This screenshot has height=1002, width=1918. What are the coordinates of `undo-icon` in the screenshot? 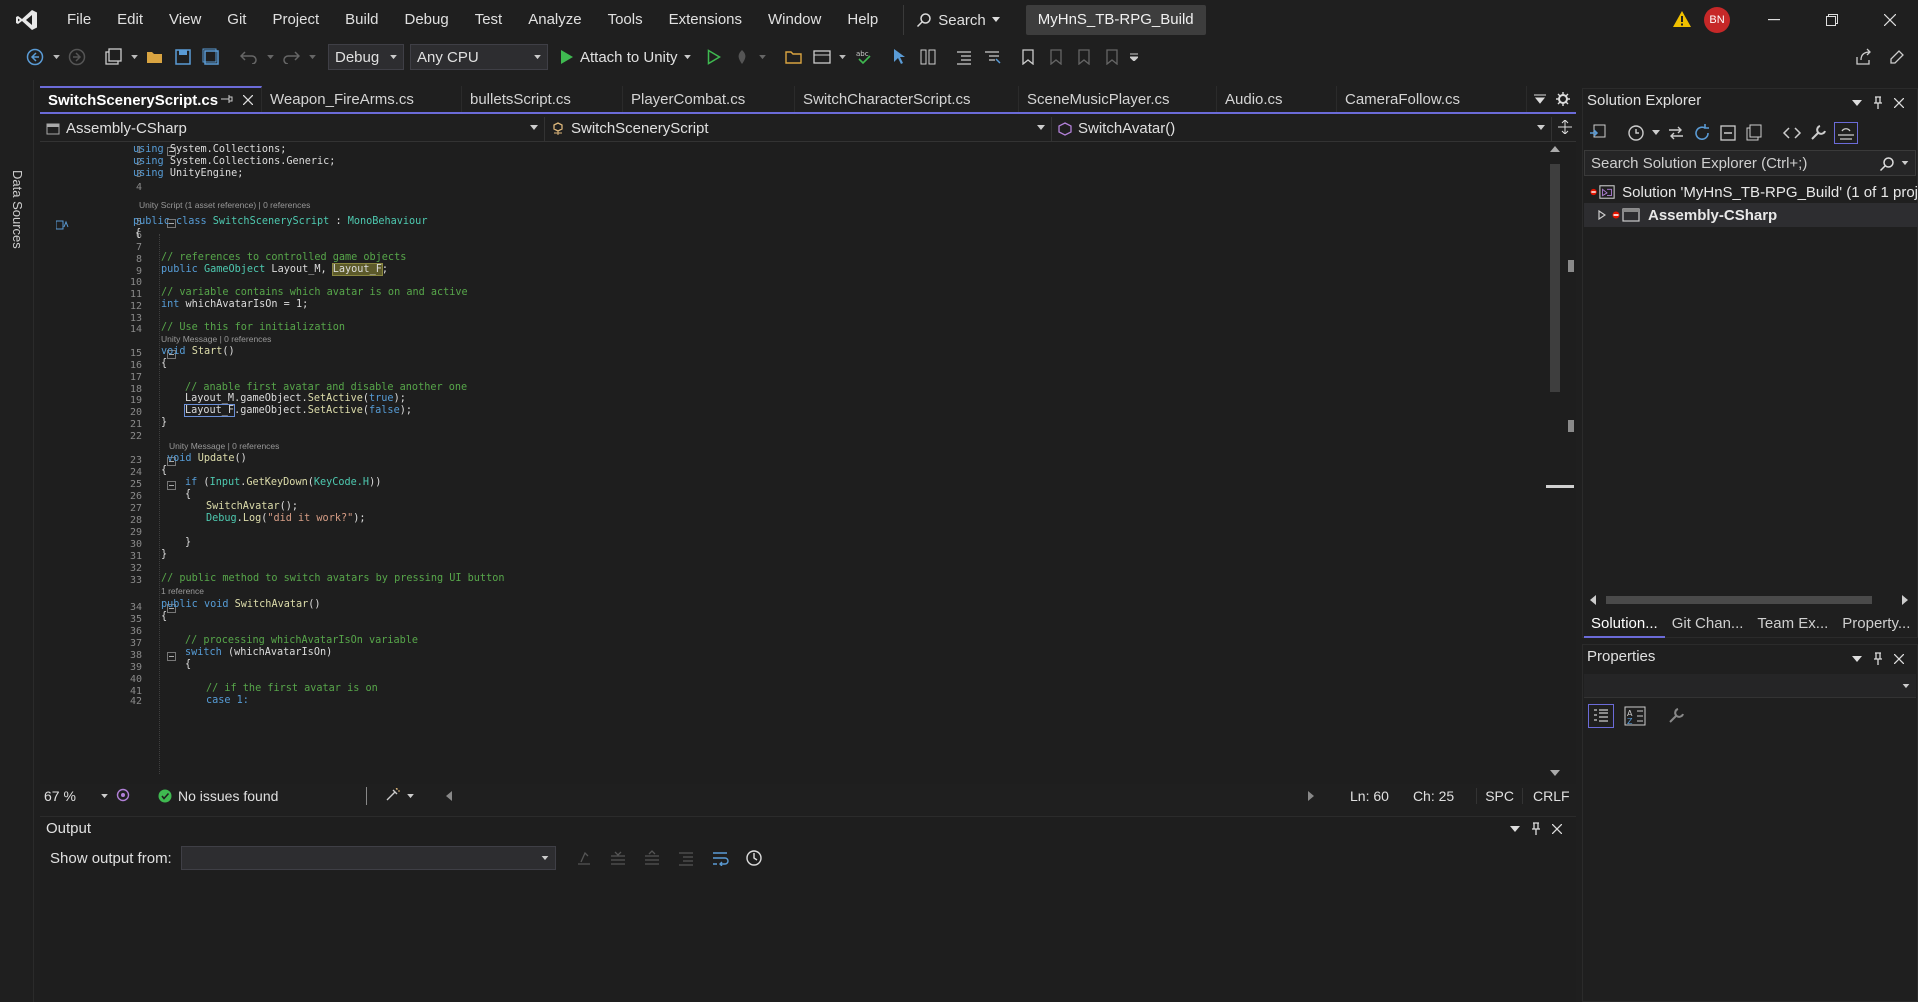 It's located at (249, 57).